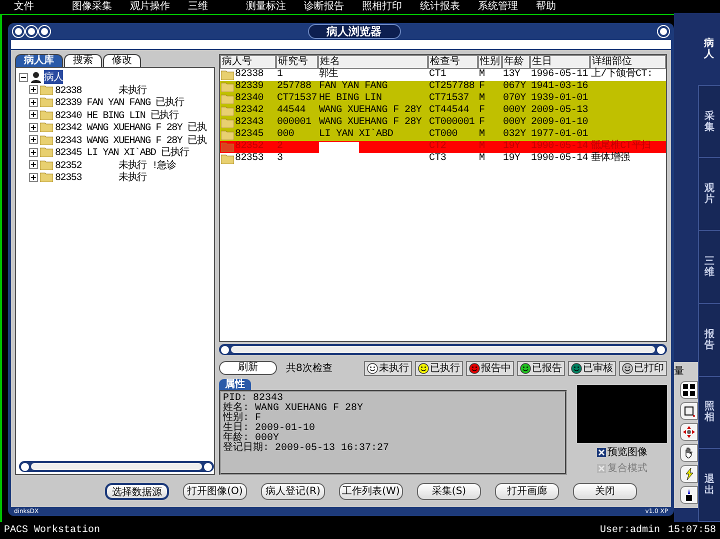 The height and width of the screenshot is (539, 720). I want to click on tab: 搜索, so click(83, 60).